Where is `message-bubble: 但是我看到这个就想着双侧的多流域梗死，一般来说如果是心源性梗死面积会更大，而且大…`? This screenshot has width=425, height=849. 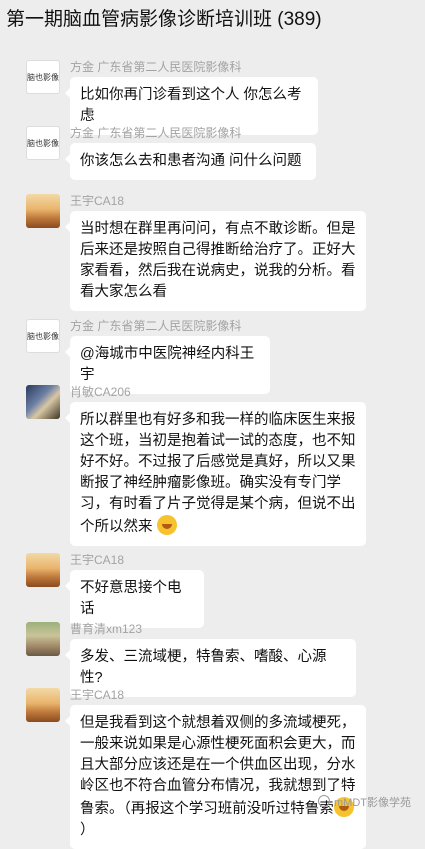
message-bubble: 但是我看到这个就想着双侧的多流域梗死，一般来说如果是心源性梗死面积会更大，而且大… is located at coordinates (215, 777).